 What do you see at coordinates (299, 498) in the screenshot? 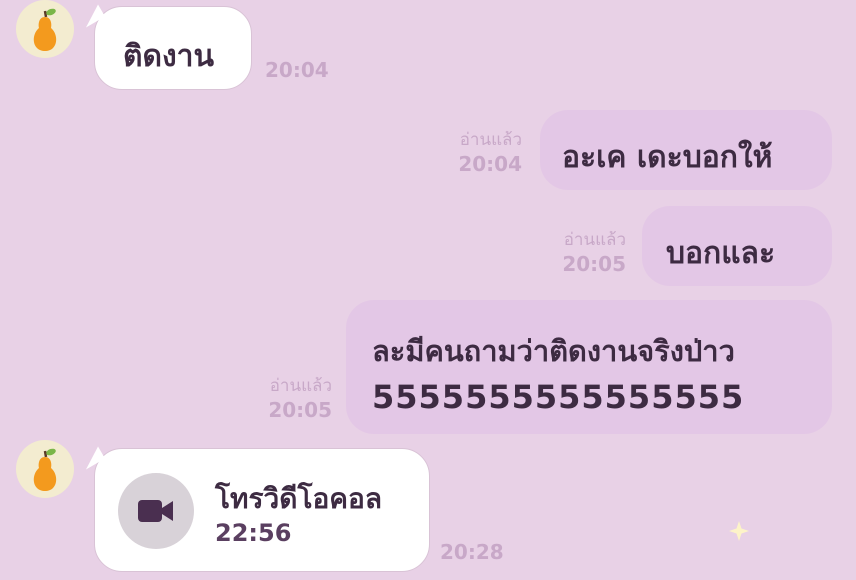
I see `video-call-title: โทรวิดีโอคอล` at bounding box center [299, 498].